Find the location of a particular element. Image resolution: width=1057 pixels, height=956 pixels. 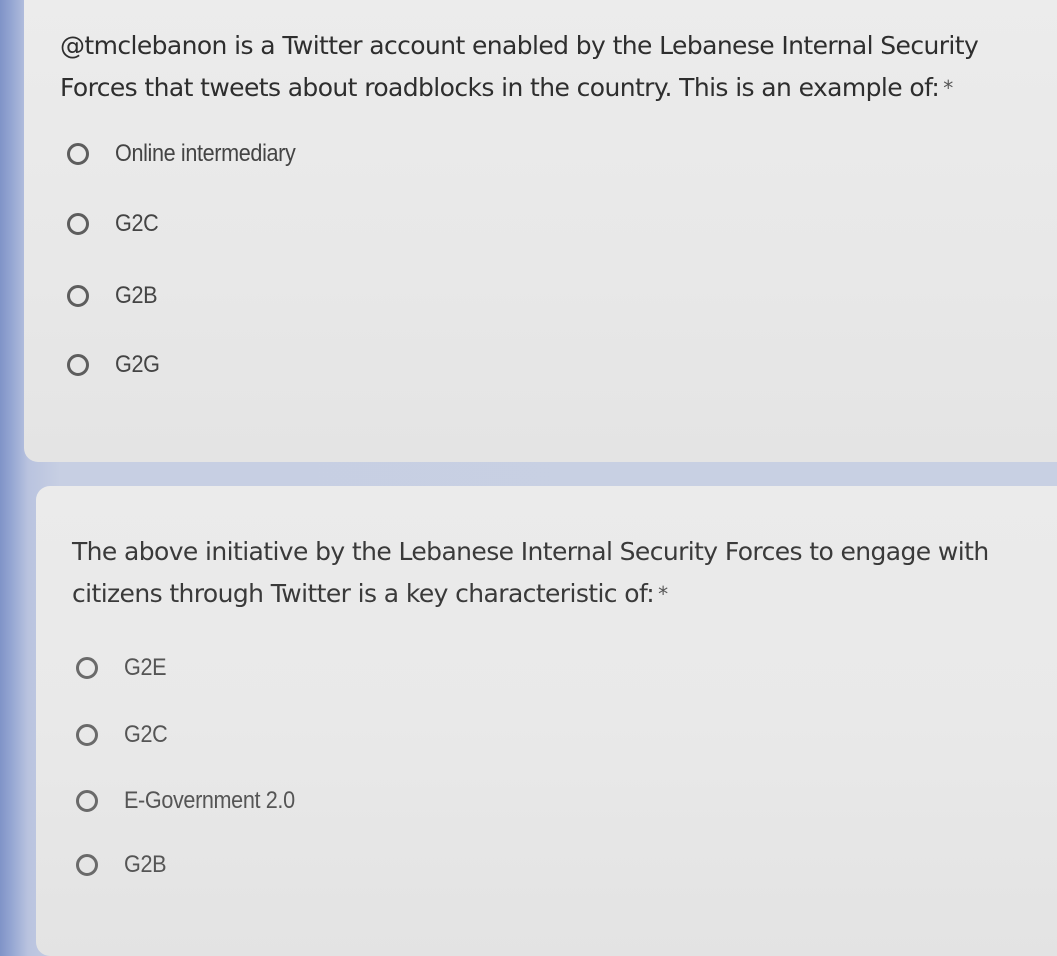

option-g2e: G2E is located at coordinates (123, 668).